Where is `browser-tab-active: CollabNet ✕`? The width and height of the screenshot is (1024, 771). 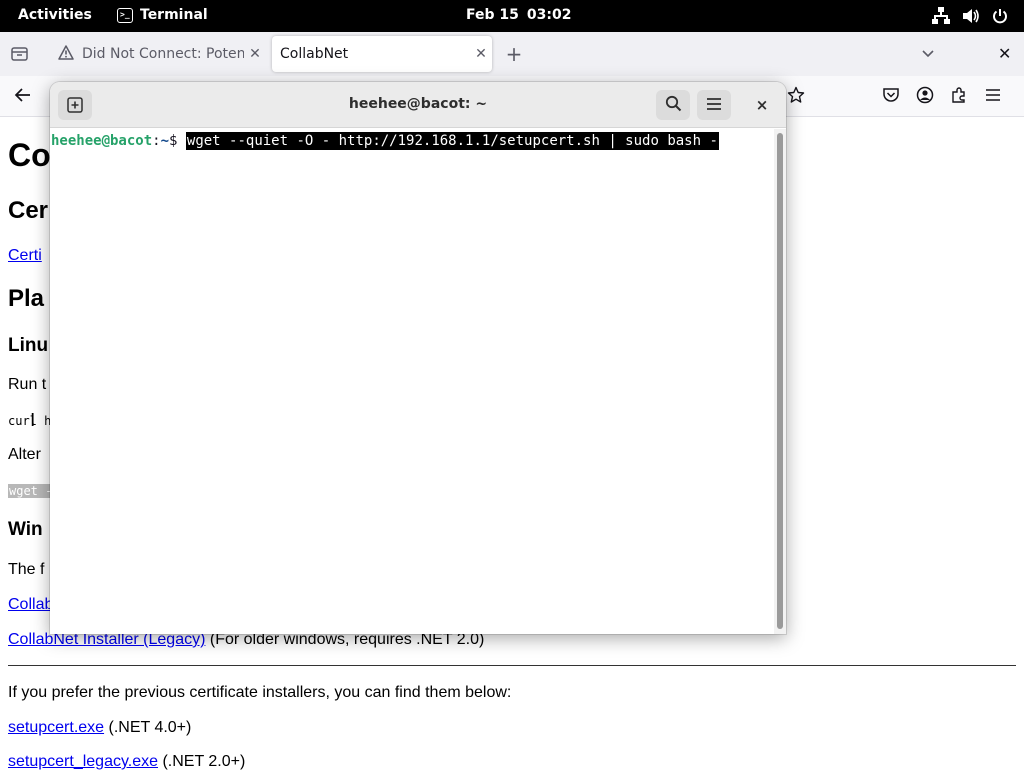 browser-tab-active: CollabNet ✕ is located at coordinates (382, 54).